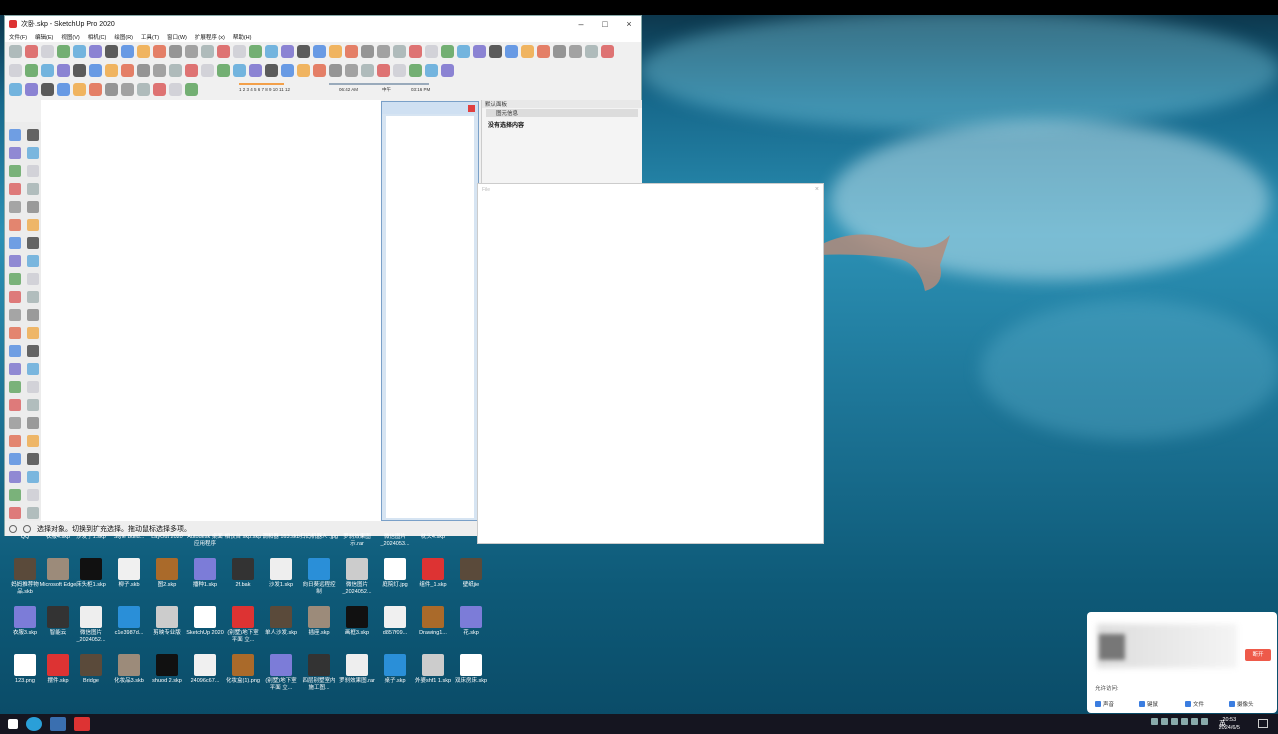  What do you see at coordinates (58, 724) in the screenshot?
I see `search-icon` at bounding box center [58, 724].